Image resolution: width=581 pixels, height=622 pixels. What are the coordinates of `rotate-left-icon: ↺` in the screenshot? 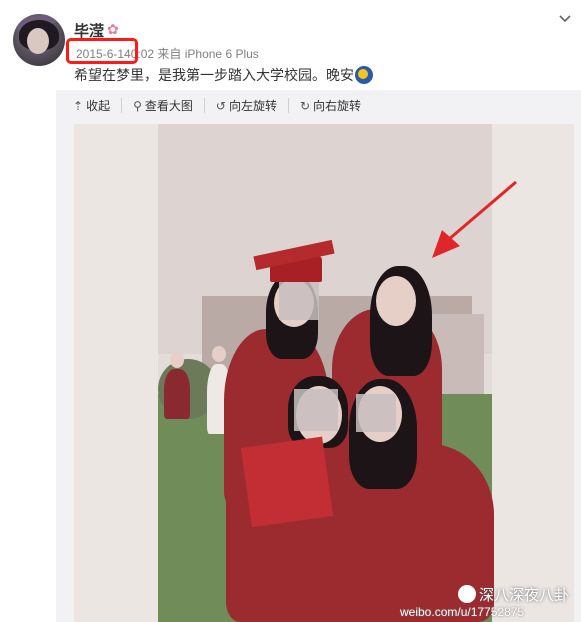 It's located at (220, 105).